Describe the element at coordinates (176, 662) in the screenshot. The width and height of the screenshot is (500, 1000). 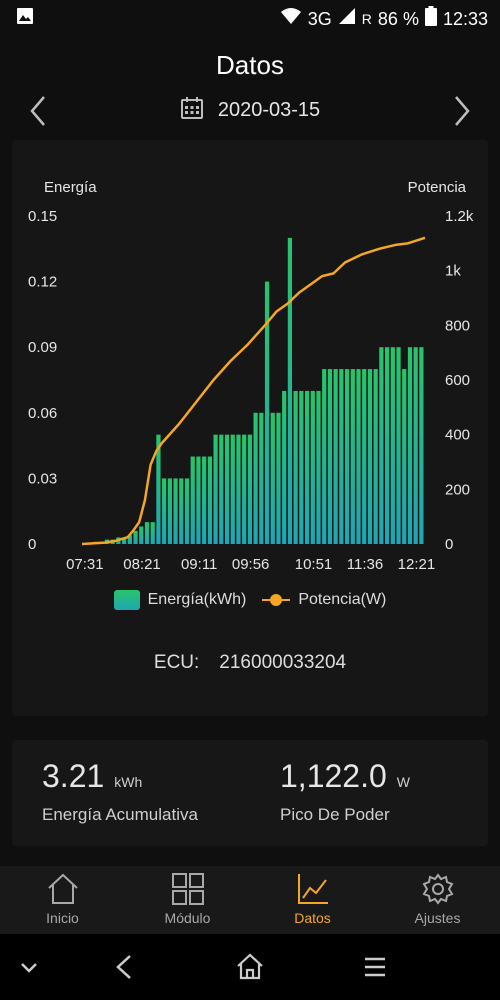
I see `ecu-label: ECU:` at that location.